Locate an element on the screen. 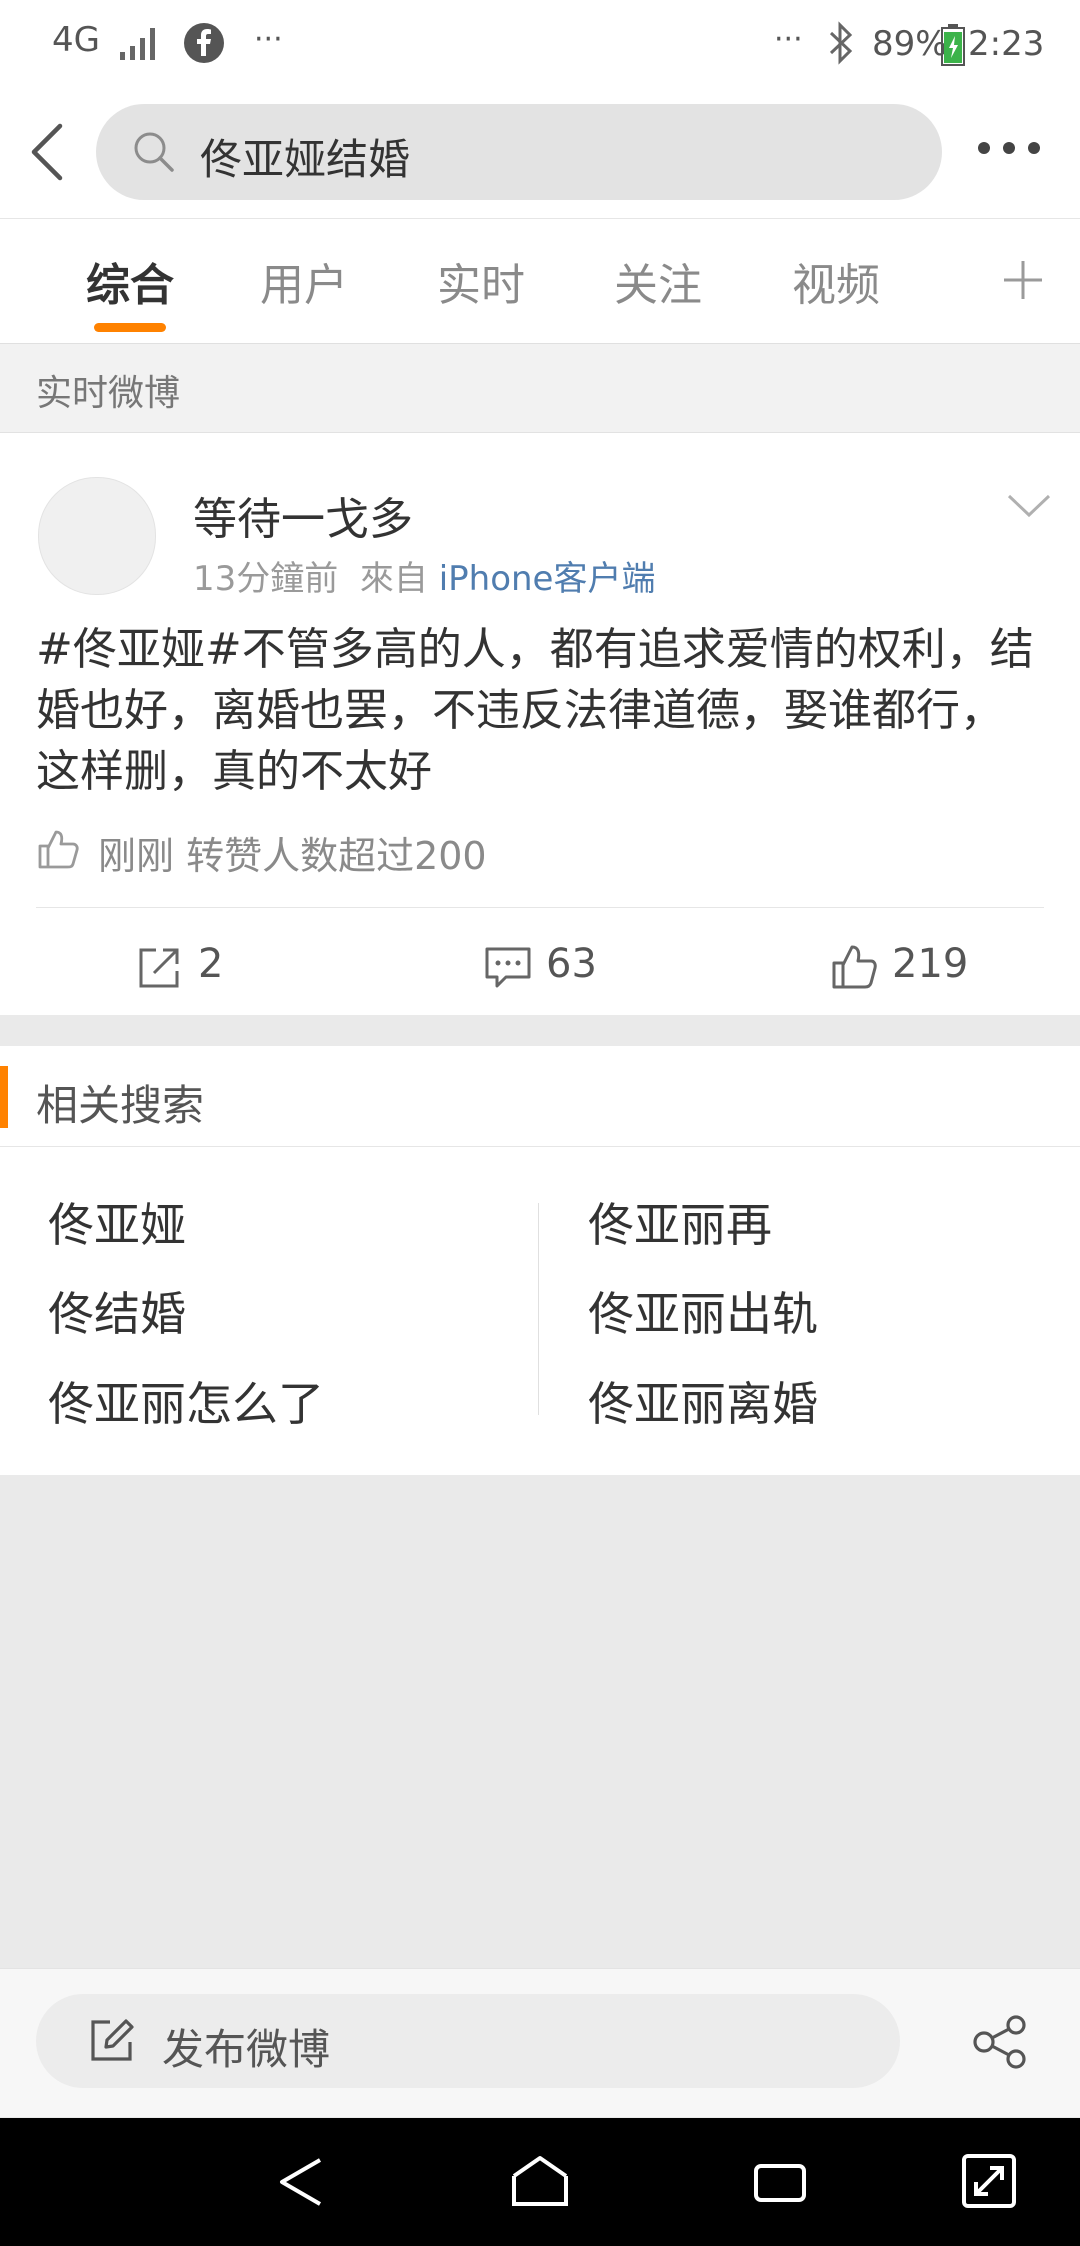 This screenshot has width=1080, height=2246. thumbs-up-icon is located at coordinates (58, 849).